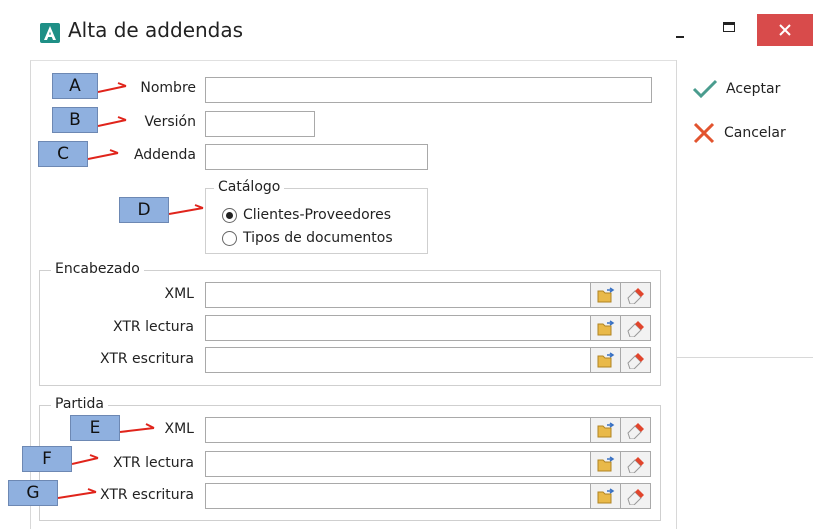  What do you see at coordinates (398, 328) in the screenshot?
I see `enc-xtr-lectura-input` at bounding box center [398, 328].